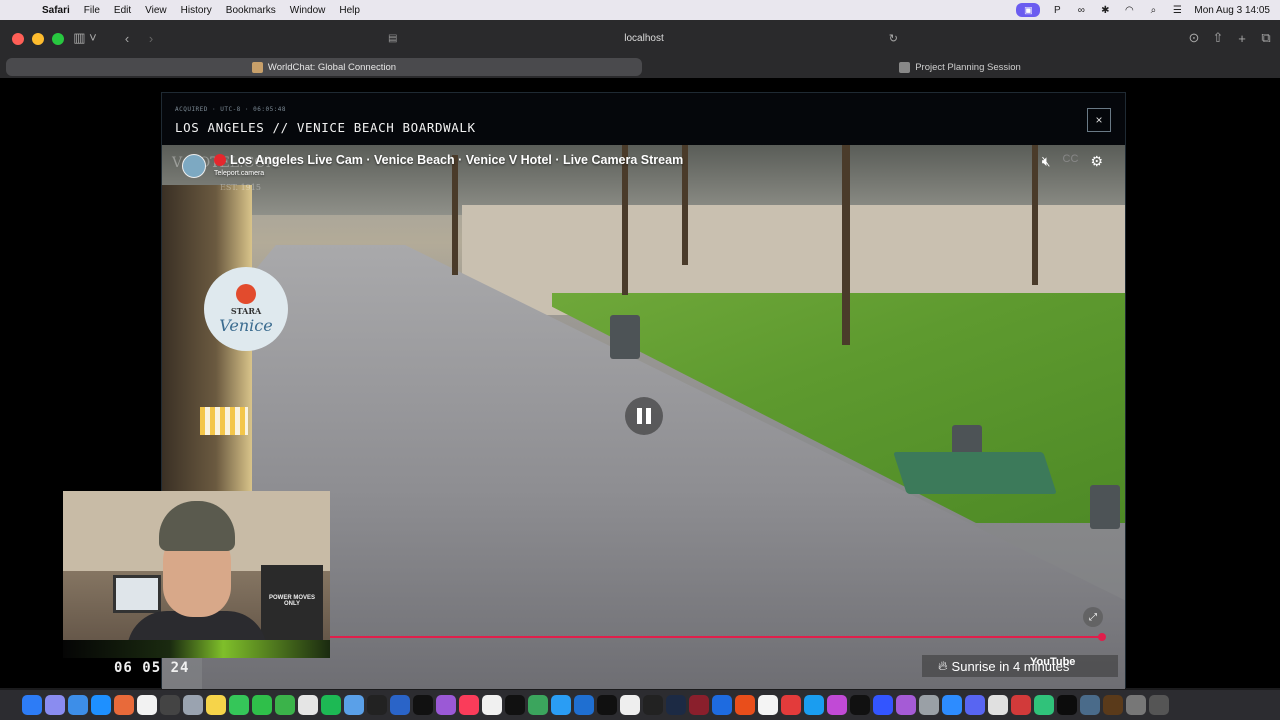 This screenshot has height=720, width=1280. What do you see at coordinates (538, 705) in the screenshot?
I see `chat-app-icon` at bounding box center [538, 705].